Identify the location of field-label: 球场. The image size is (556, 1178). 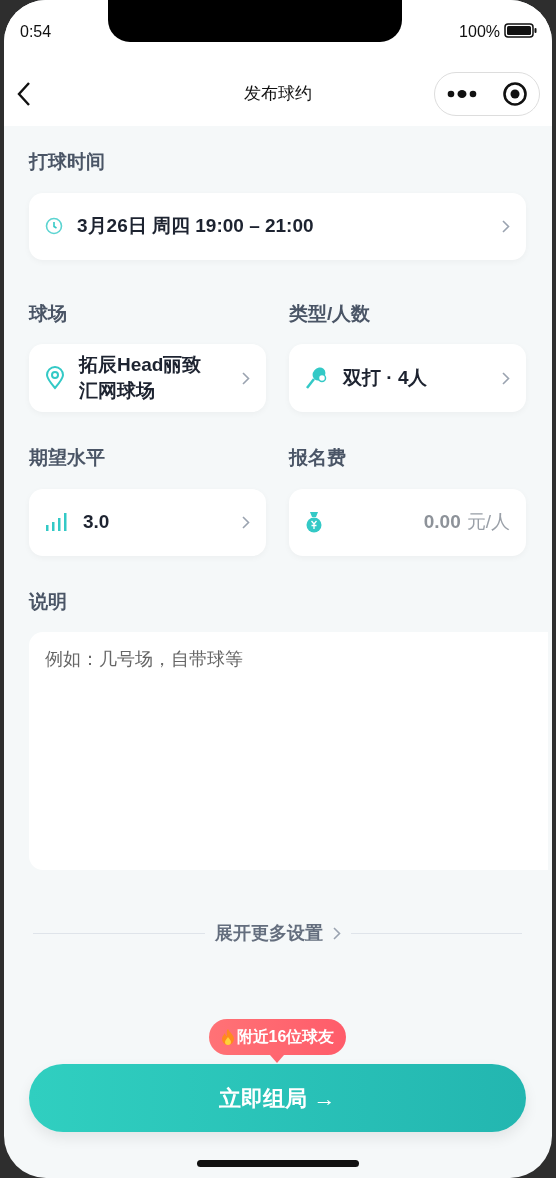
(48, 313).